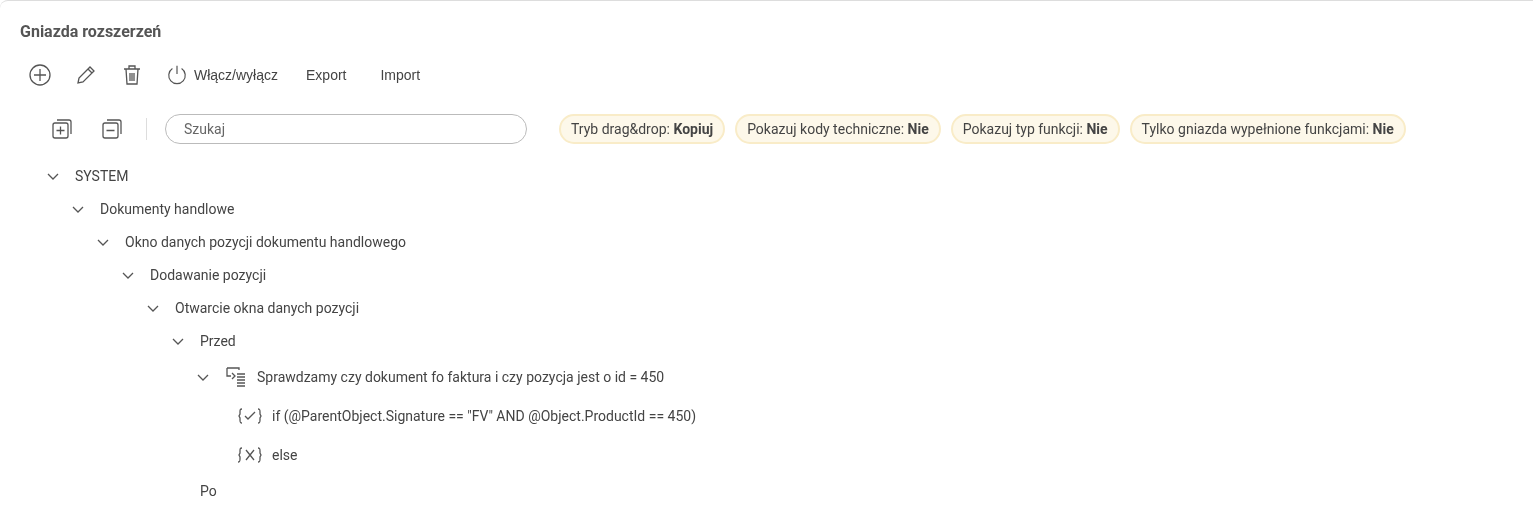  Describe the element at coordinates (112, 129) in the screenshot. I see `collapse-all-icon` at that location.